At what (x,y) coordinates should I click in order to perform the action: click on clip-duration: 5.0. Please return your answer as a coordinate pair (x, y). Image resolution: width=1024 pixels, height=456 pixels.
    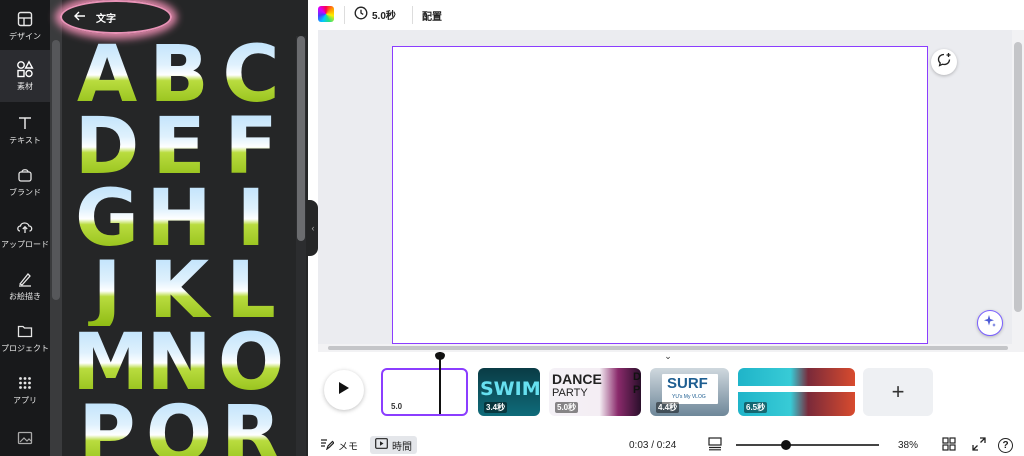
    Looking at the image, I should click on (397, 406).